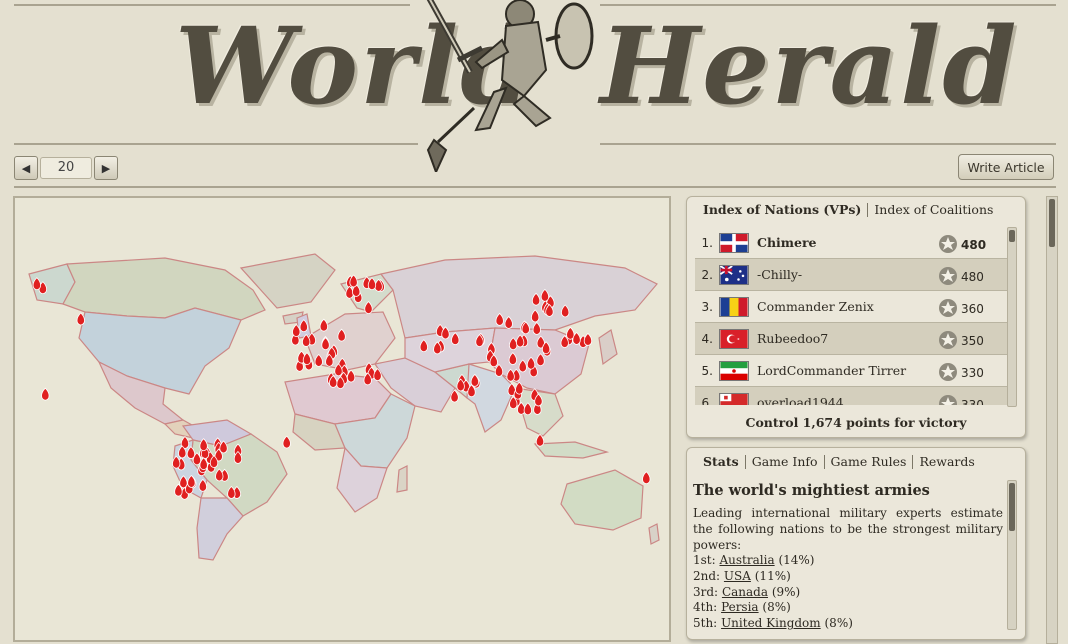 This screenshot has height=644, width=1068. I want to click on army-ranking-item: 5th: United Kingdom (8%), so click(848, 624).